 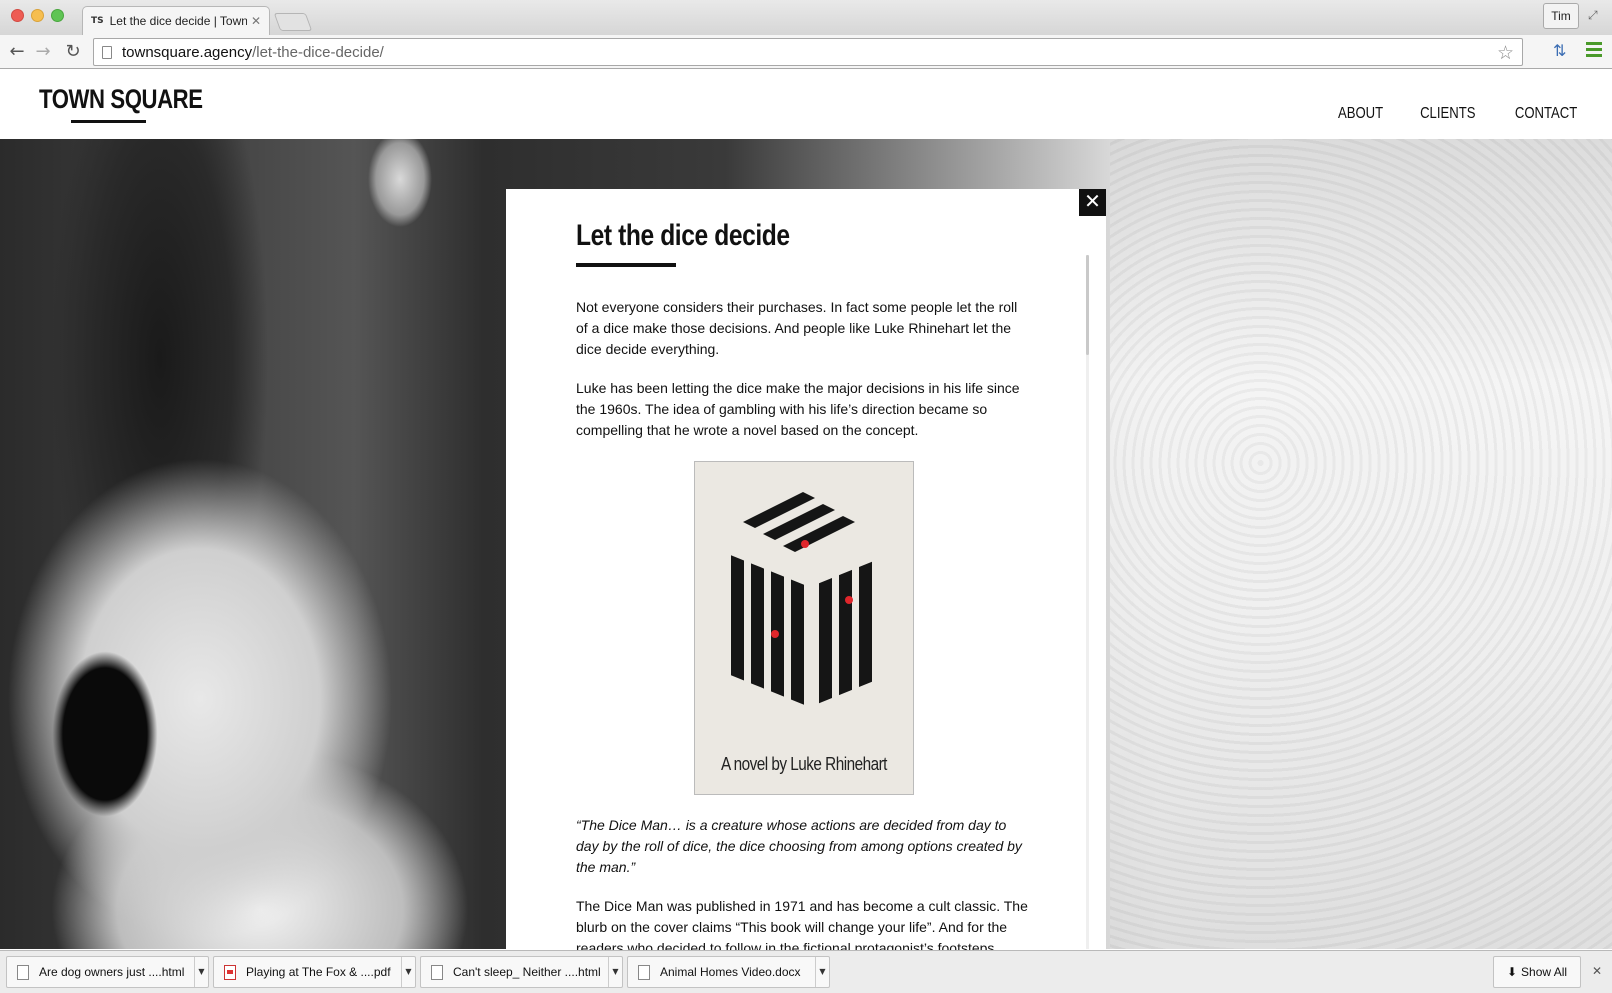 What do you see at coordinates (801, 598) in the screenshot?
I see `dice-cube-art` at bounding box center [801, 598].